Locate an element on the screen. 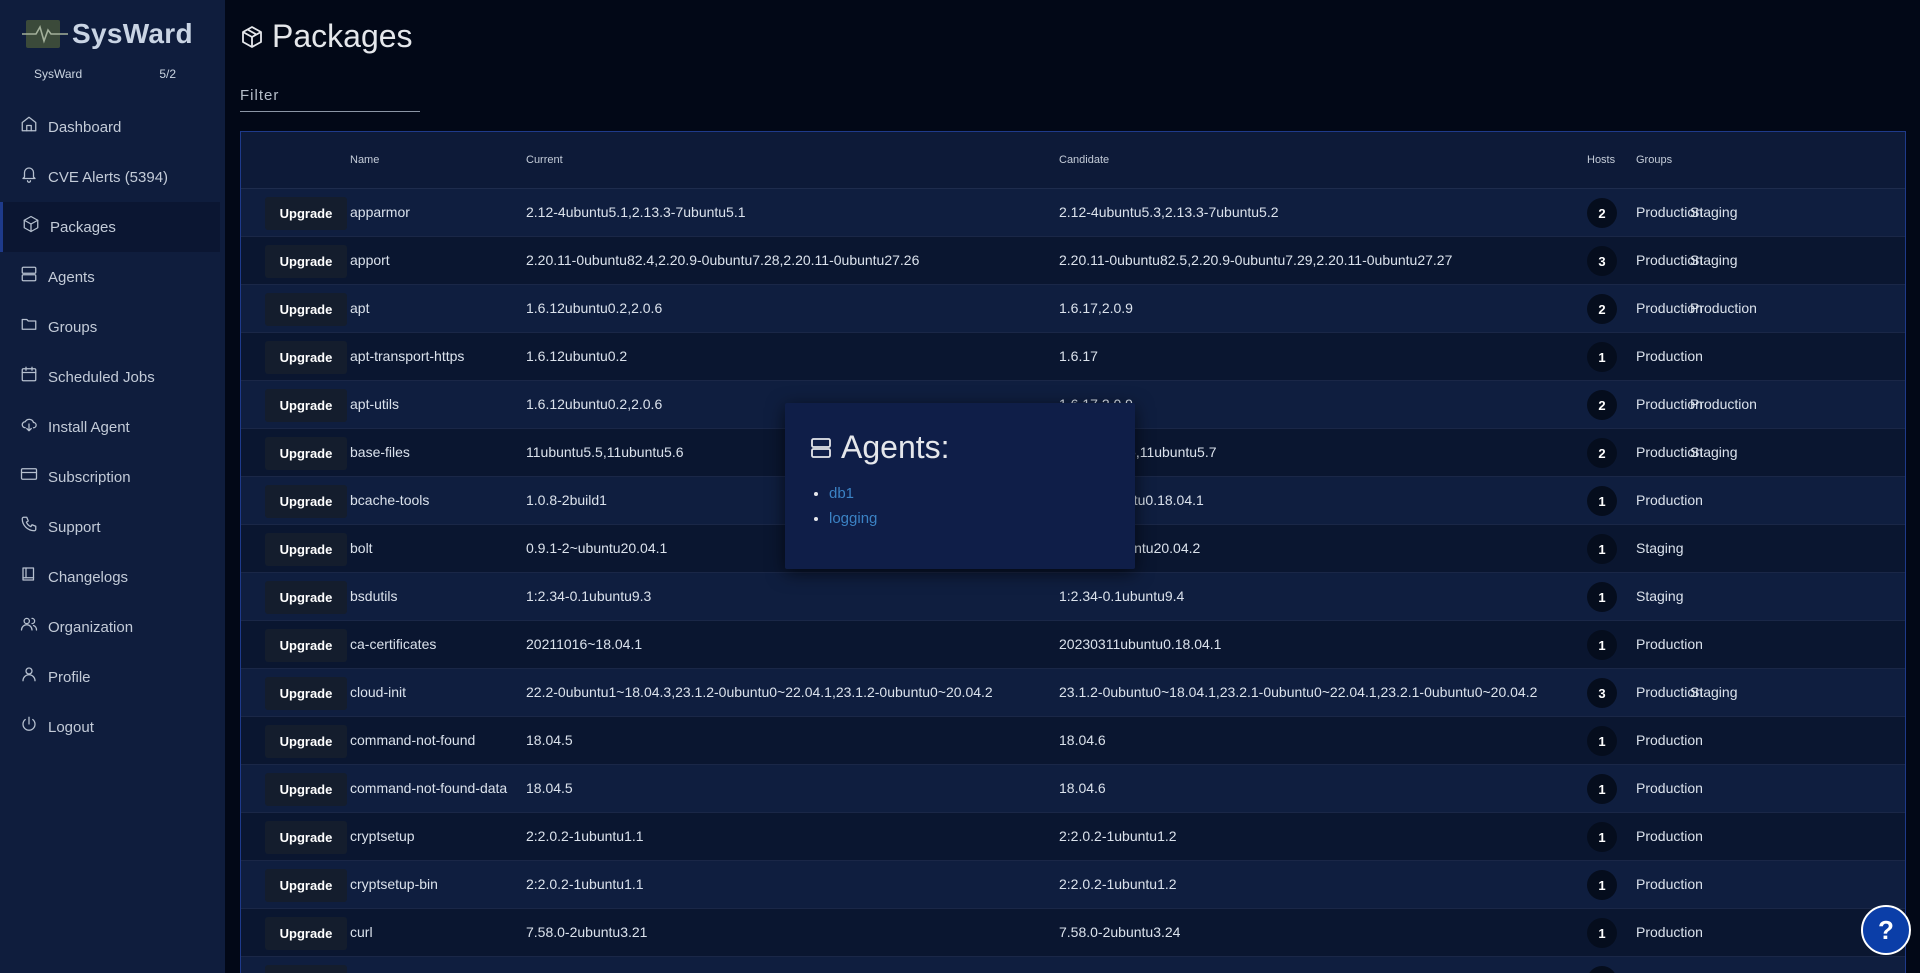  help-label: ? is located at coordinates (1886, 929).